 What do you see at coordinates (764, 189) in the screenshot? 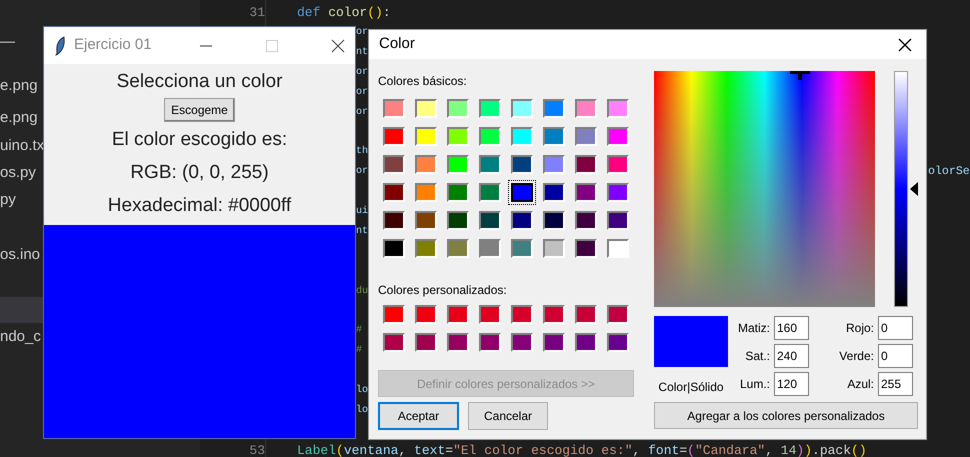
I see `color-spectrum` at bounding box center [764, 189].